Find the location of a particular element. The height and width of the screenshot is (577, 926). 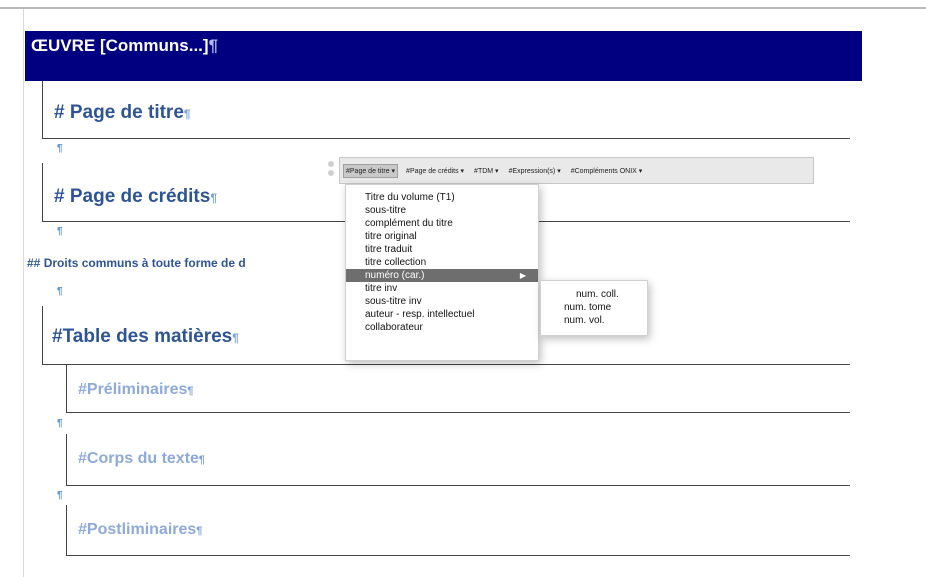

submenu-item-num-tome: num. tome is located at coordinates (594, 307).